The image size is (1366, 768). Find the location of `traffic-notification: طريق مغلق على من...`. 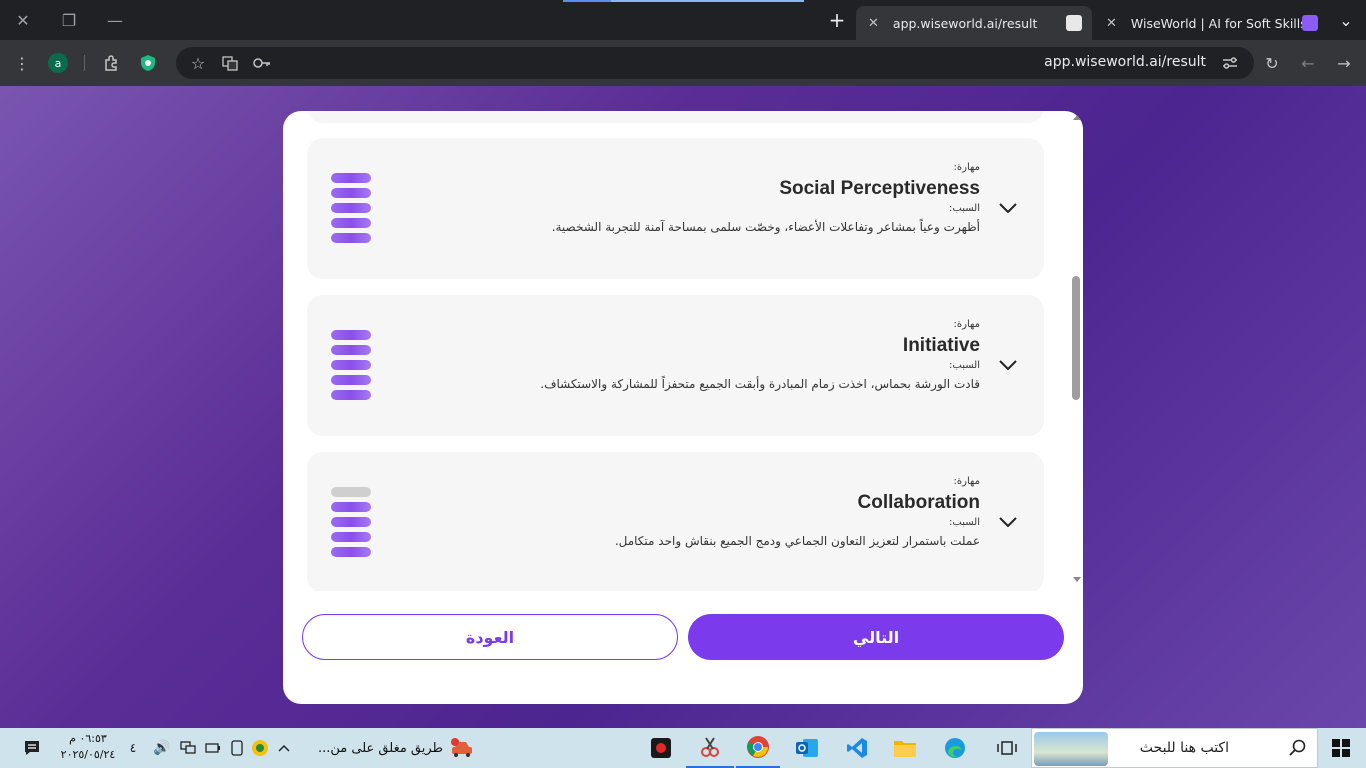

traffic-notification: طريق مغلق على من... is located at coordinates (396, 748).